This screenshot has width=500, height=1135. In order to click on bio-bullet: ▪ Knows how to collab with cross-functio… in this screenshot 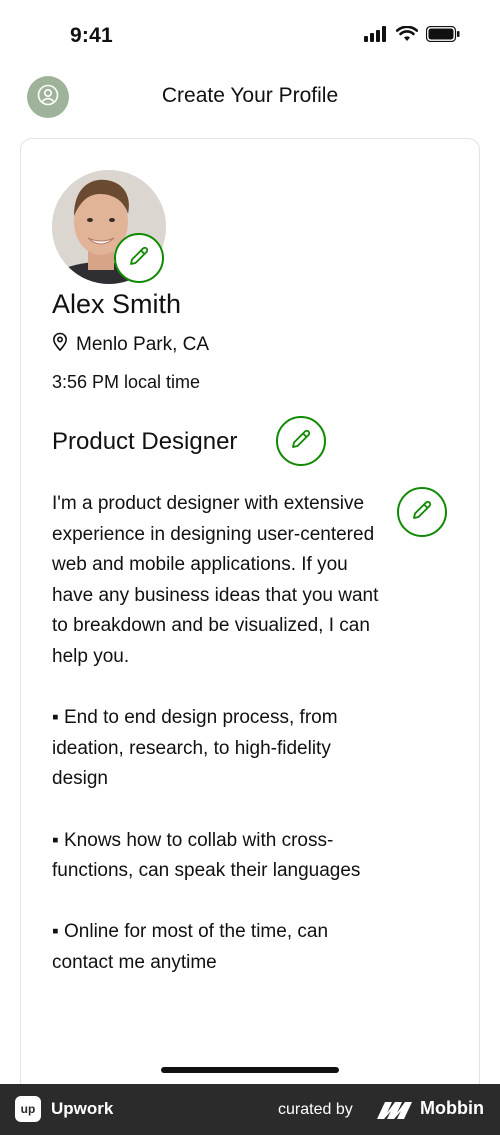, I will do `click(206, 855)`.